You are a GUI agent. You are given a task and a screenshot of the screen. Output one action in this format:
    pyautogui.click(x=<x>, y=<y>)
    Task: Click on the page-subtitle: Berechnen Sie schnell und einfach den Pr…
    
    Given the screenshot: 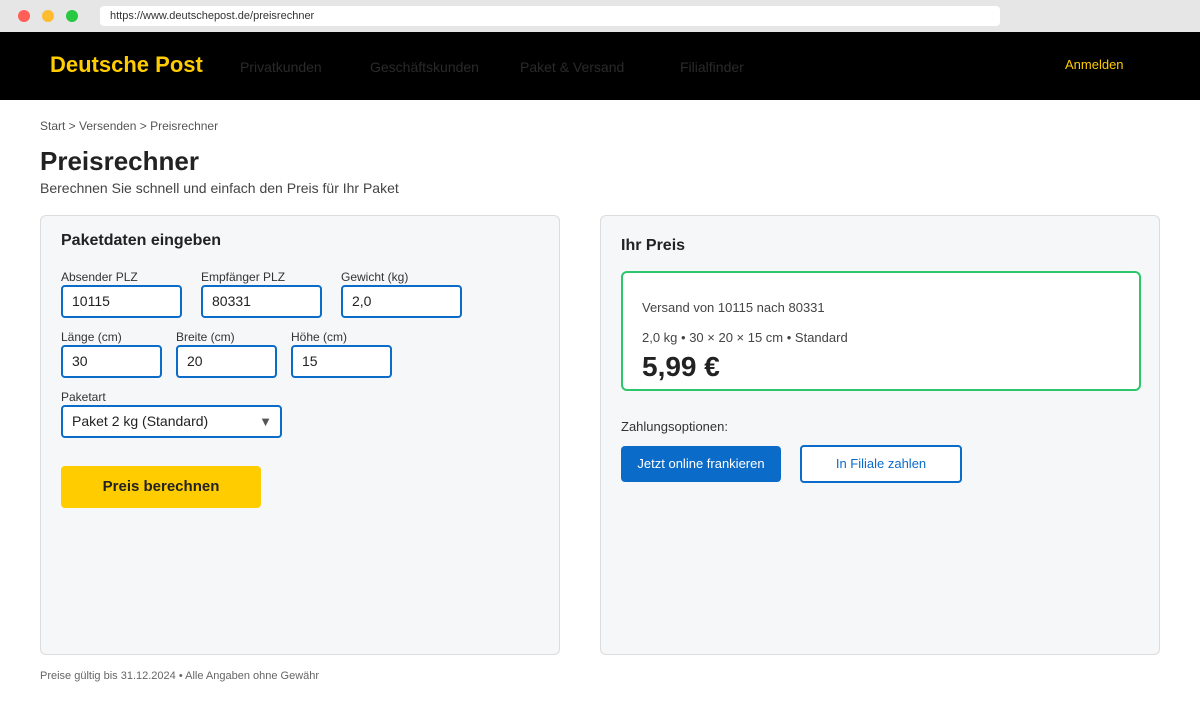 What is the action you would take?
    pyautogui.click(x=219, y=188)
    